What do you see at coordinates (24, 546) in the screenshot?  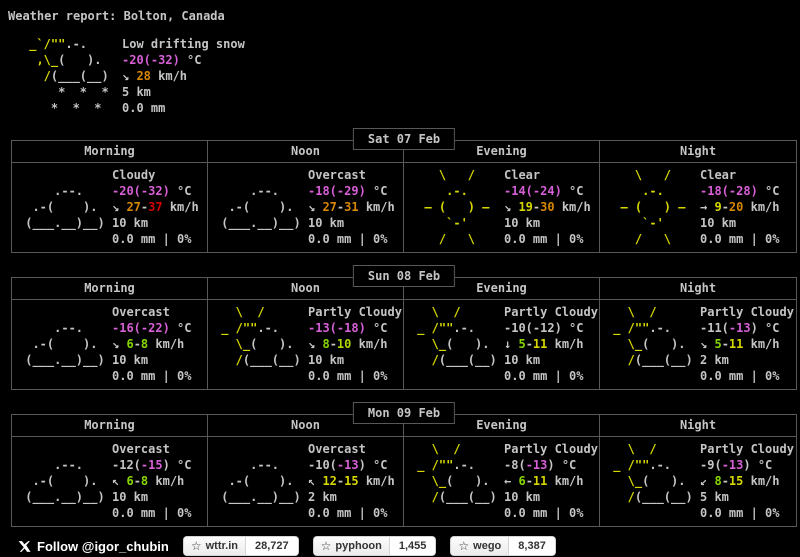 I see `x-logo-icon` at bounding box center [24, 546].